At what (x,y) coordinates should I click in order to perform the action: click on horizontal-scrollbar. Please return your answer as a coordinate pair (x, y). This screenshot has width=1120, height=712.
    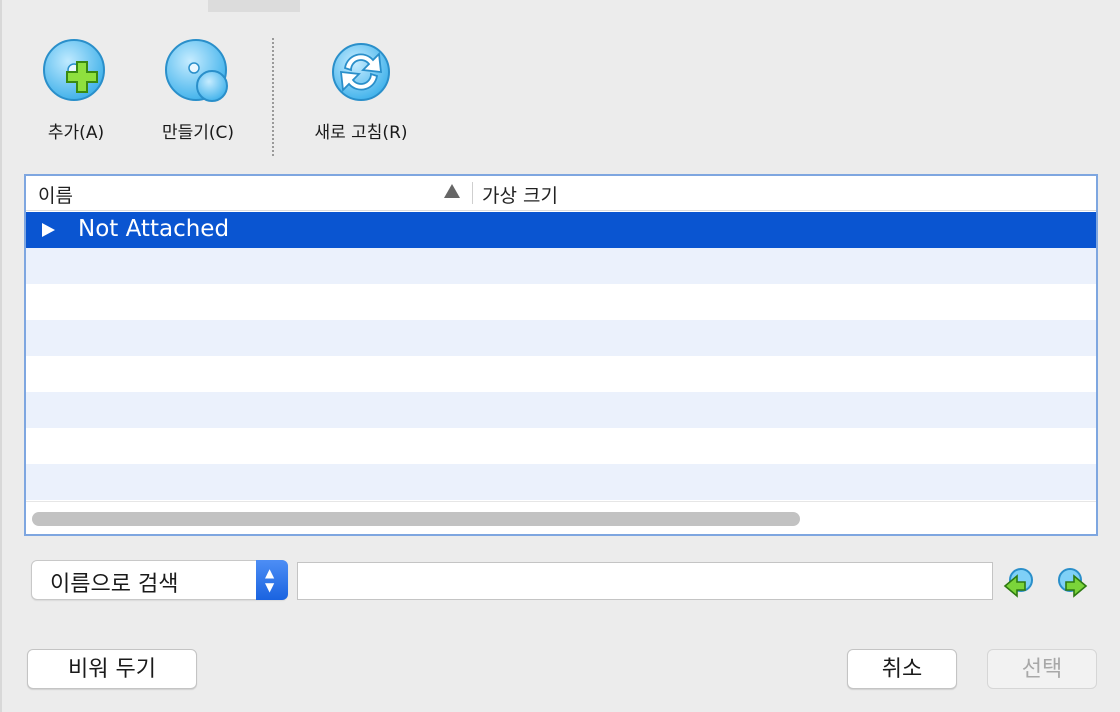
    Looking at the image, I should click on (561, 517).